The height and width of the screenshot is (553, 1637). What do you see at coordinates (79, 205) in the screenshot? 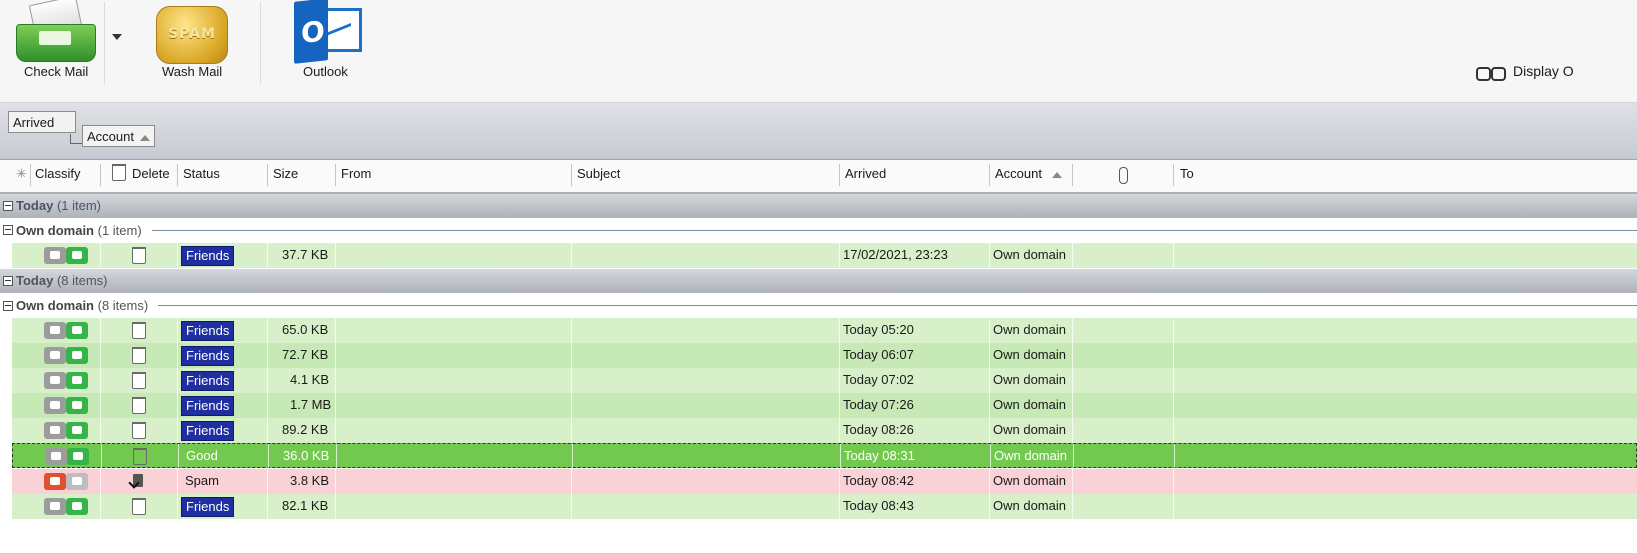
I see `day-group-count: (1 item)` at bounding box center [79, 205].